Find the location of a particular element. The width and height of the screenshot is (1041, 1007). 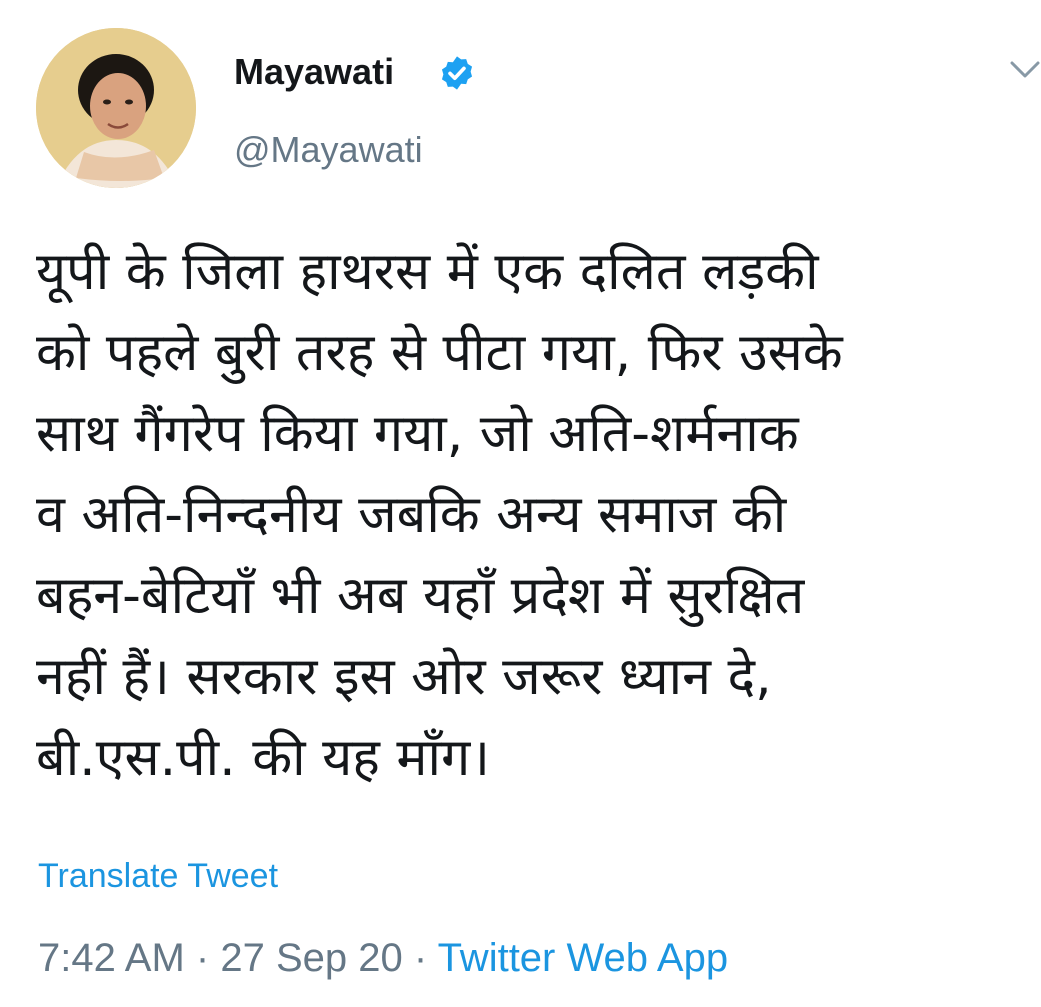

profile-photo is located at coordinates (116, 108).